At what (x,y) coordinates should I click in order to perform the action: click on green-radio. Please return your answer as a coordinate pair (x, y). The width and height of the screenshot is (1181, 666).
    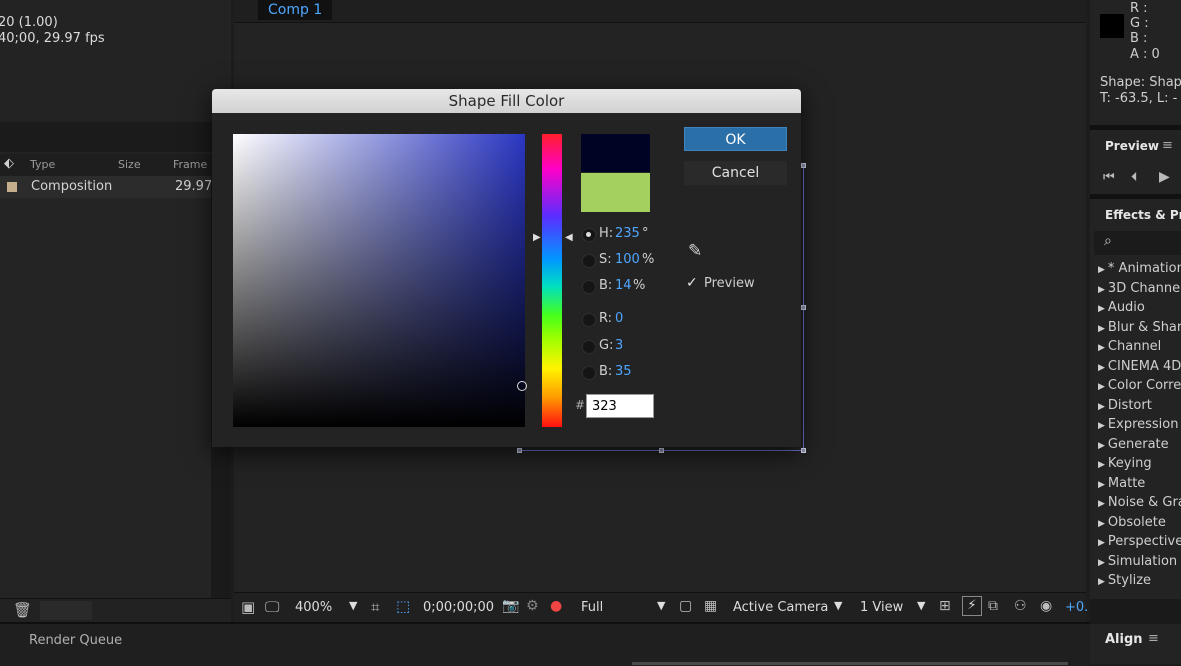
    Looking at the image, I should click on (589, 347).